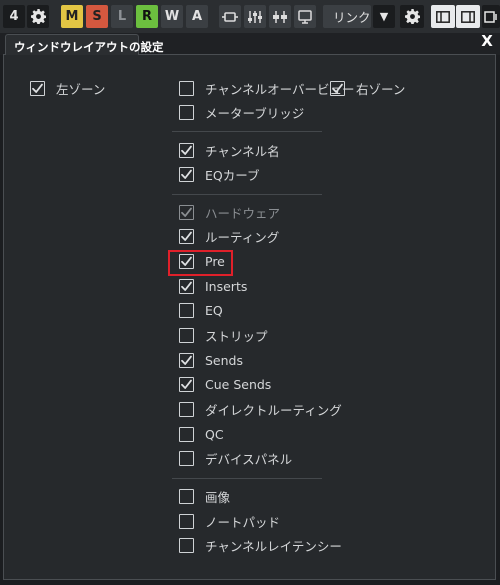  I want to click on dialog-title-tab: ウィンドウレイアウトの設定, so click(84, 44).